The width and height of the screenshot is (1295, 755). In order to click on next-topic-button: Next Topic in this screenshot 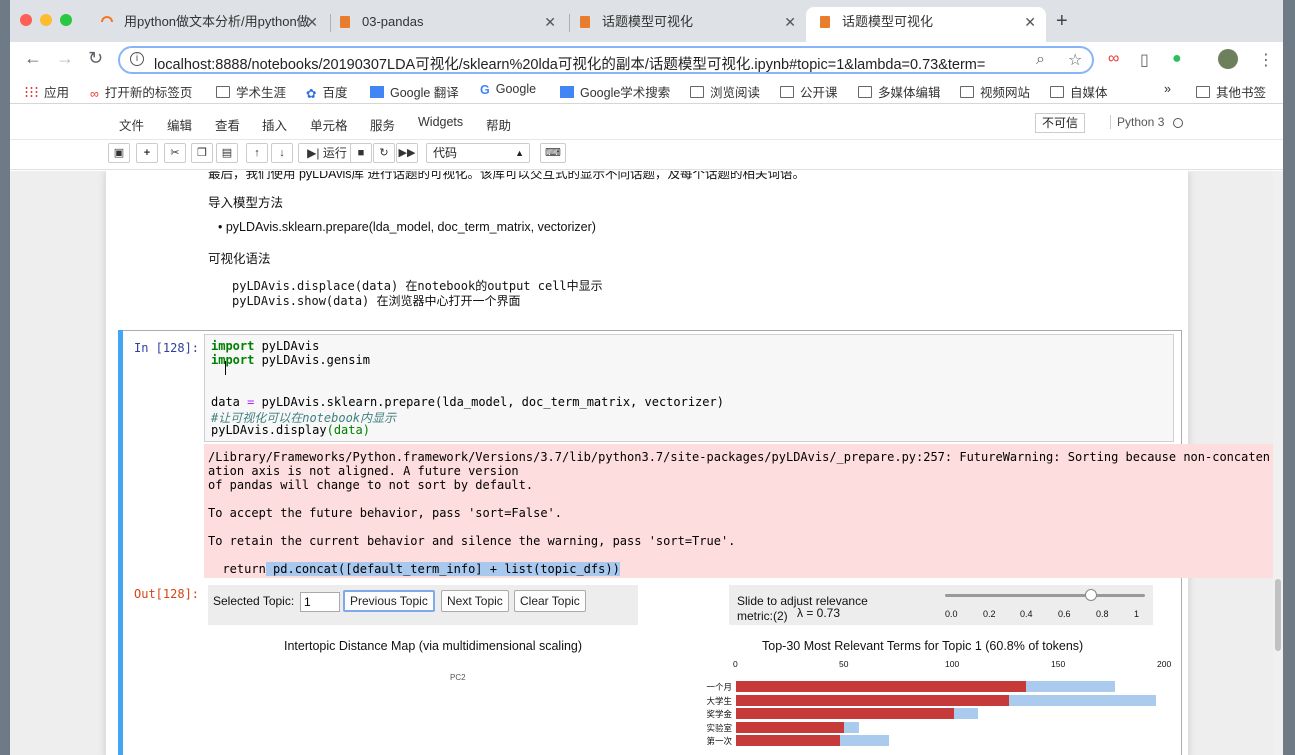, I will do `click(475, 601)`.